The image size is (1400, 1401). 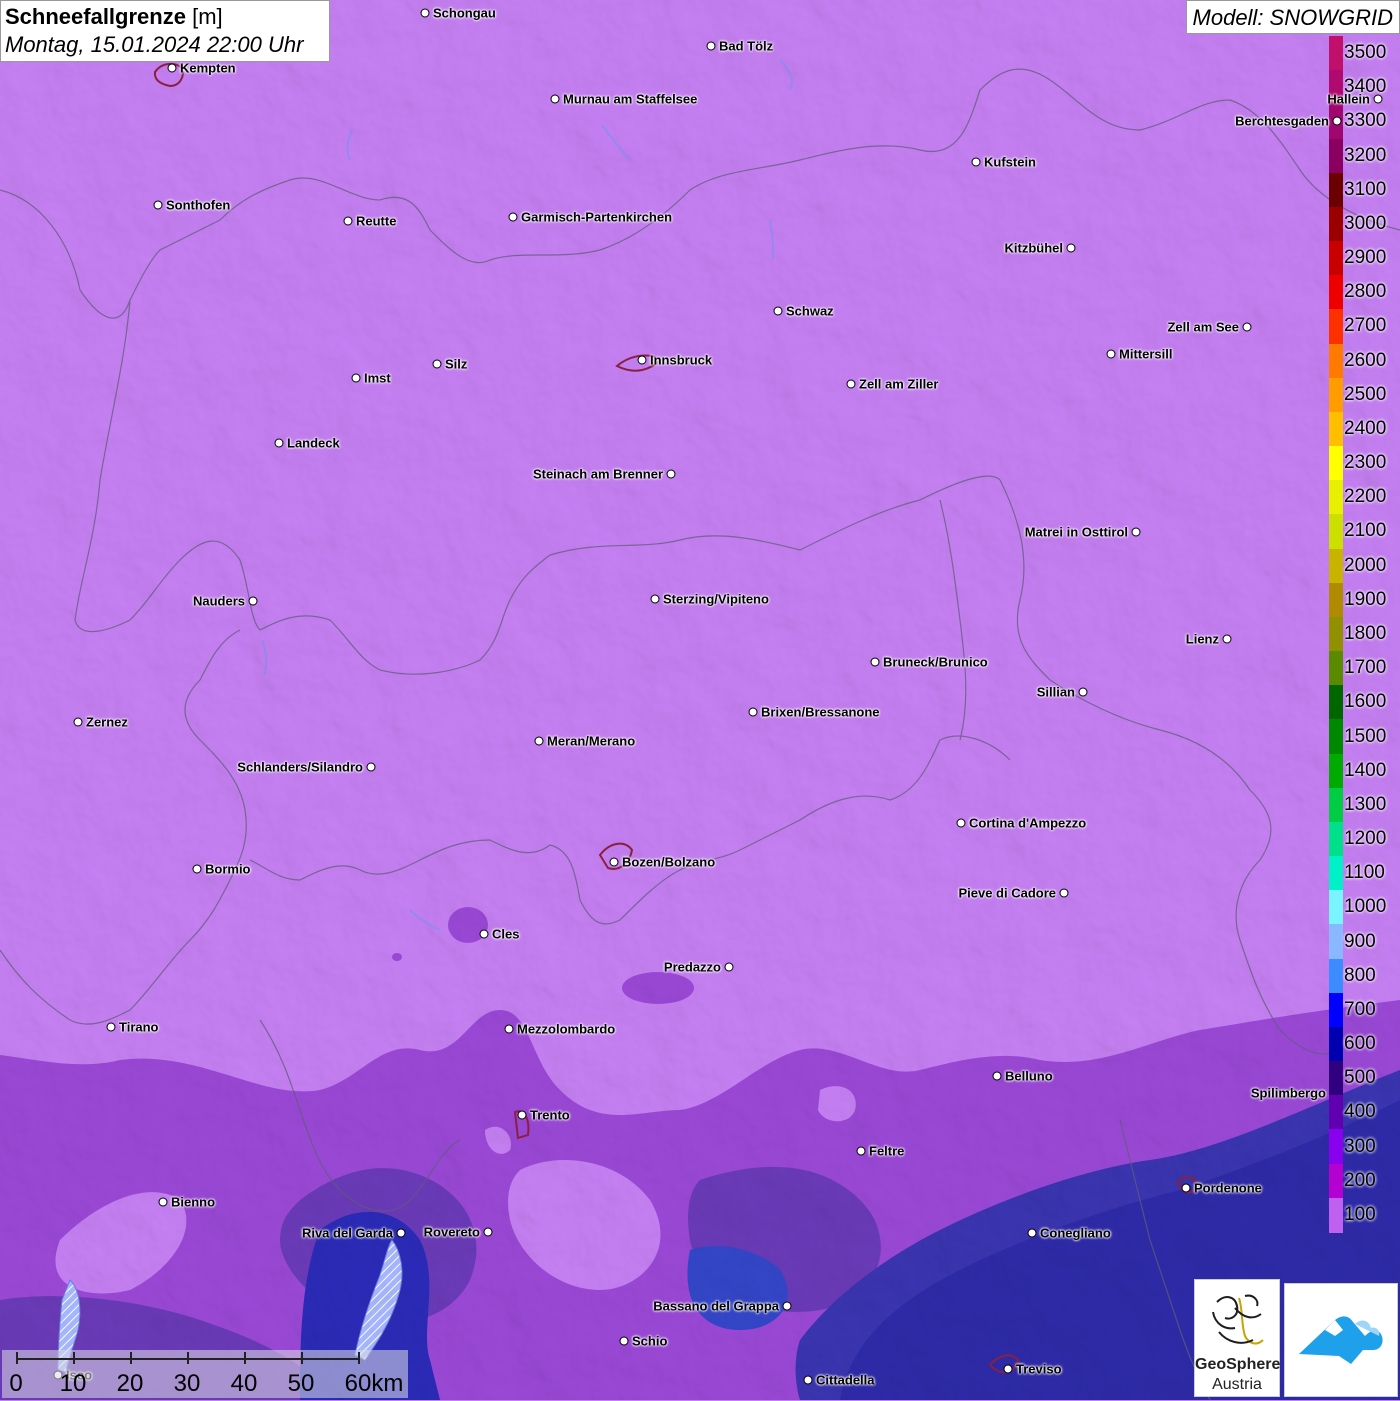 What do you see at coordinates (208, 68) in the screenshot?
I see `city-label: Kempten` at bounding box center [208, 68].